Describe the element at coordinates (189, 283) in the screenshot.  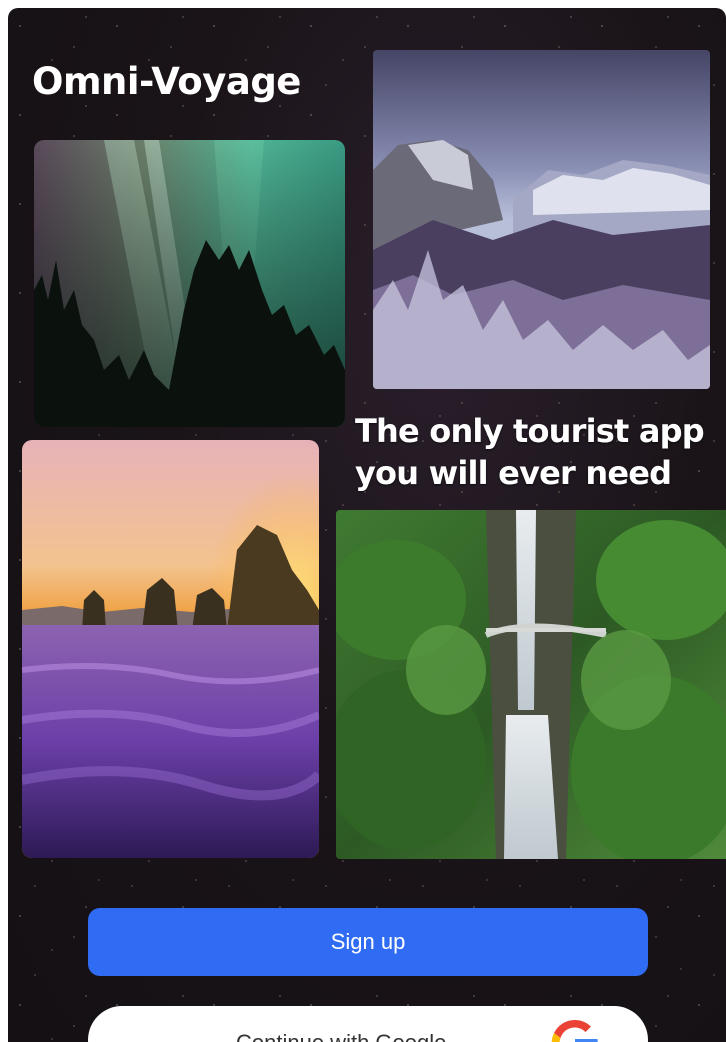
I see `aurora-photo` at that location.